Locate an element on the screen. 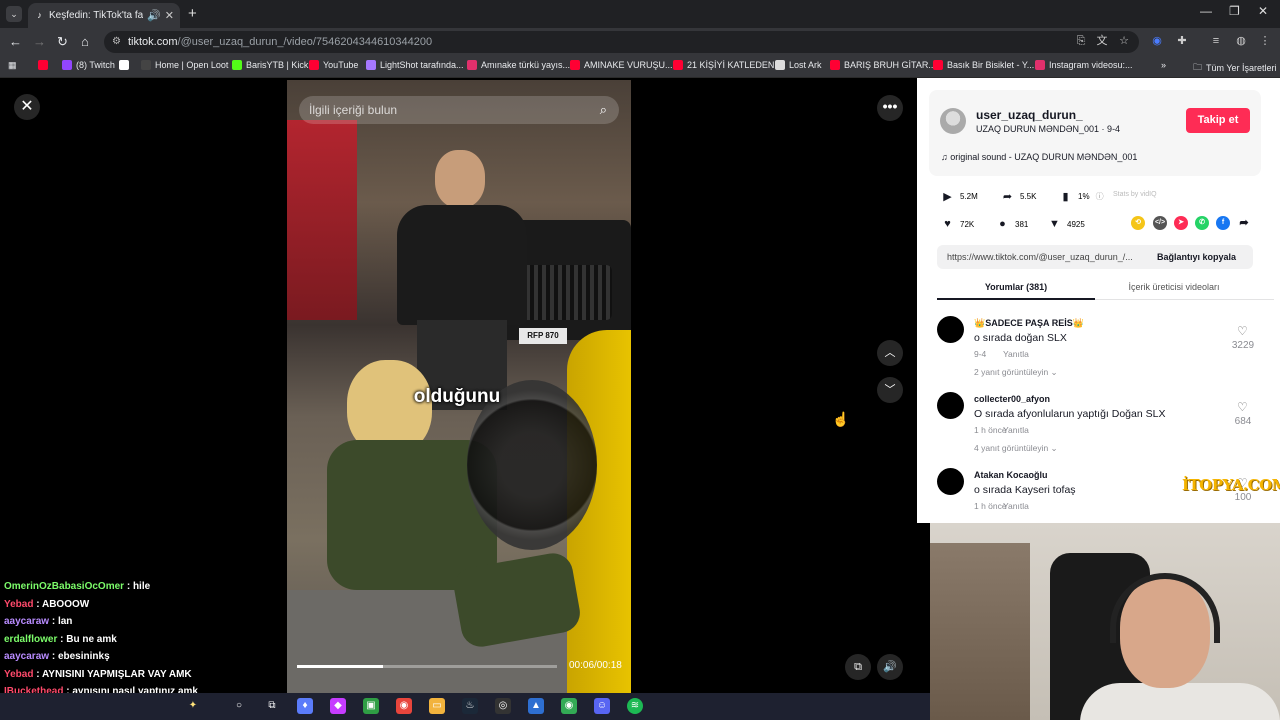 The height and width of the screenshot is (720, 1280). comment-username: collecter00_afyon is located at coordinates (1012, 399).